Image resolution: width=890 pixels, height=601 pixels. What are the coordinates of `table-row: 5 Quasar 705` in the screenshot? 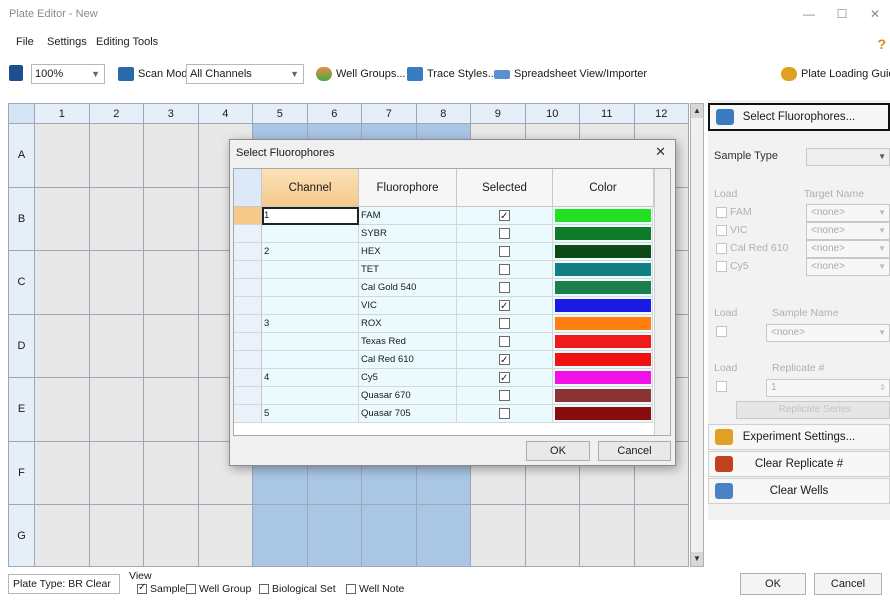 It's located at (444, 414).